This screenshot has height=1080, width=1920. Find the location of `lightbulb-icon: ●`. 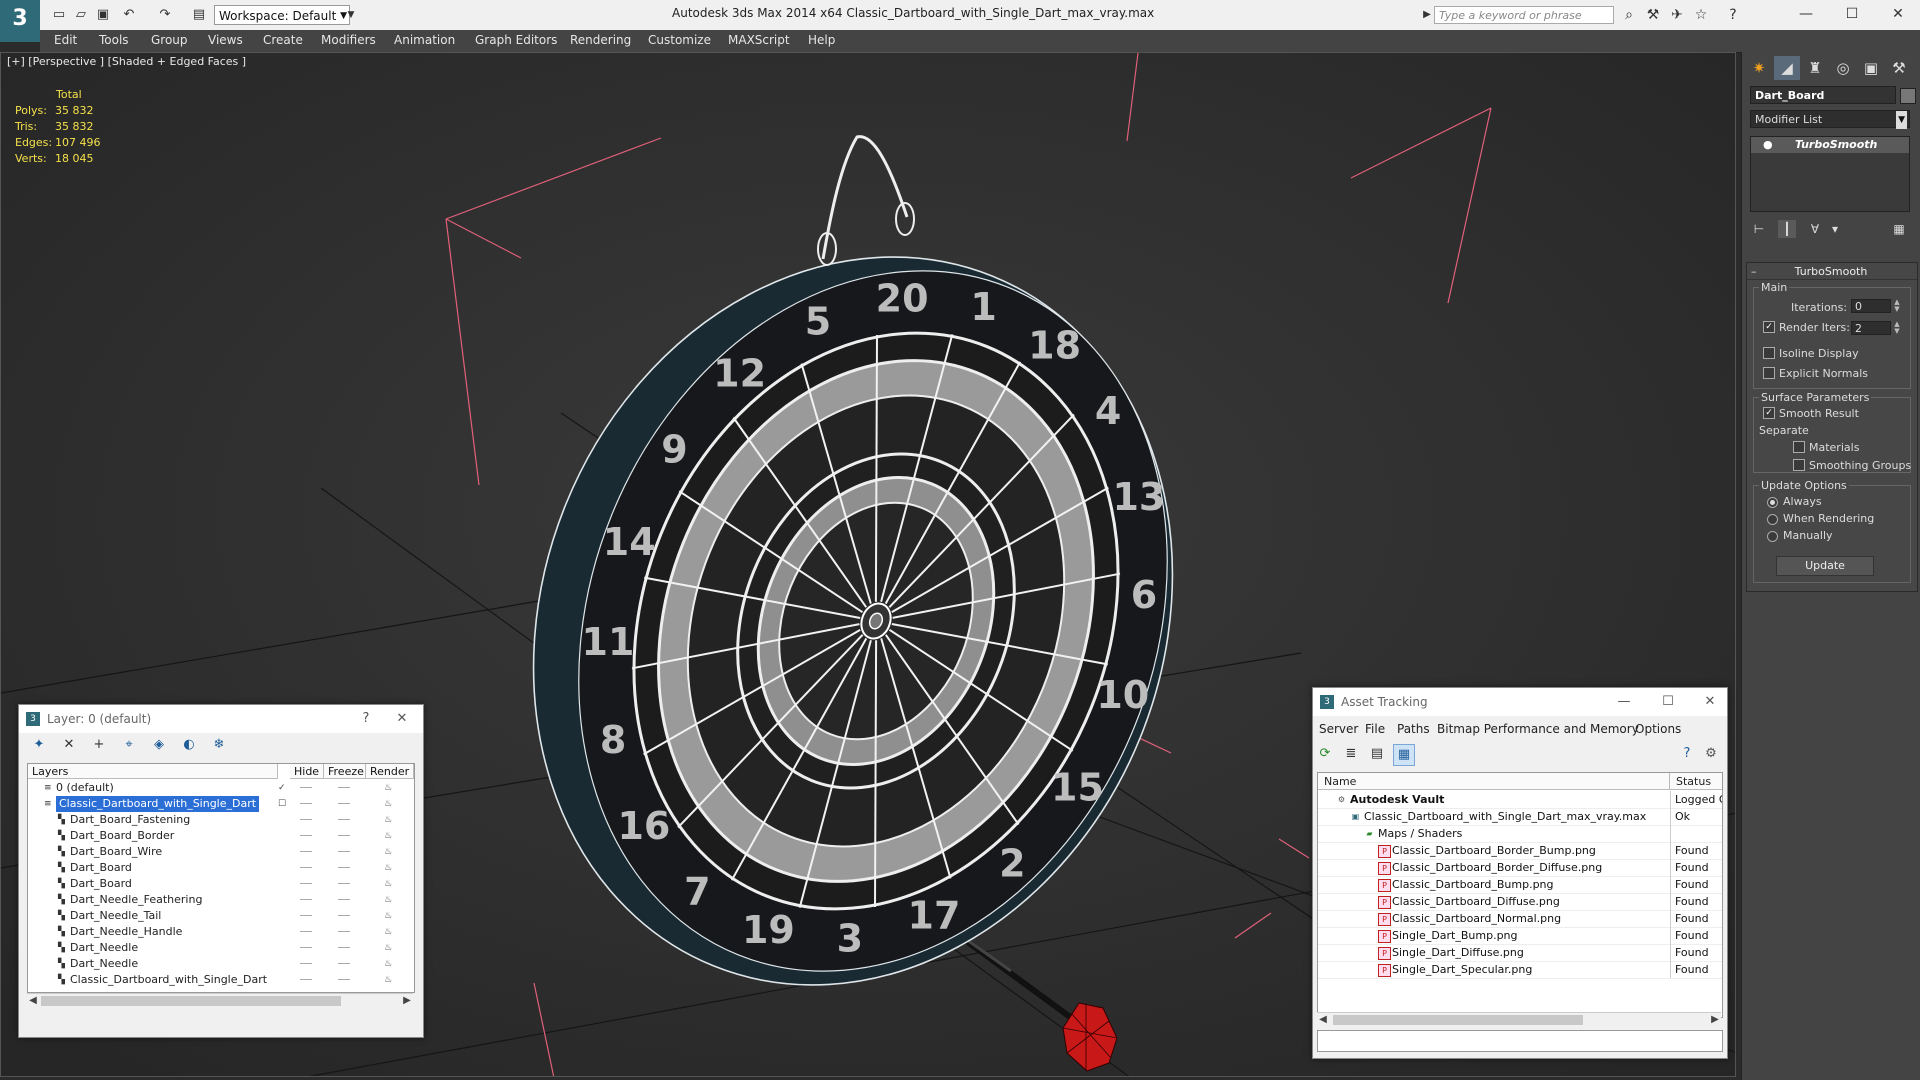

lightbulb-icon: ● is located at coordinates (1768, 145).